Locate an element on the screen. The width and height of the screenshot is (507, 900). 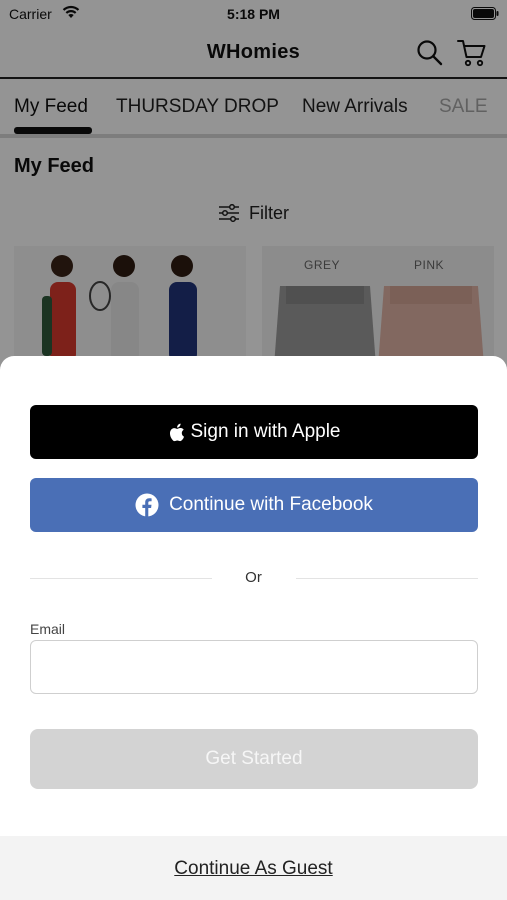
continue-with-facebook-button: Continue with Facebook is located at coordinates (254, 505).